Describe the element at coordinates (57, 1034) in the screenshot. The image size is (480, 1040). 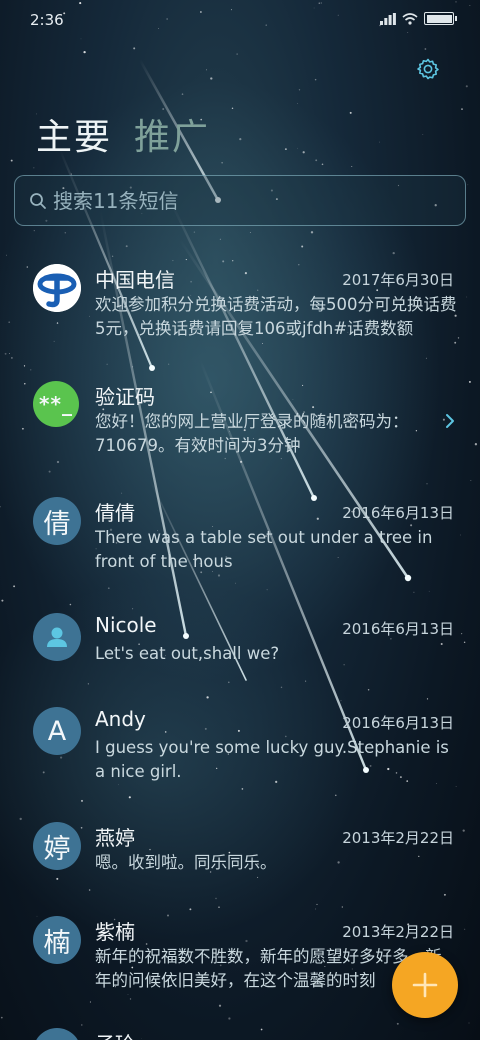
I see `avatar: 玲` at that location.